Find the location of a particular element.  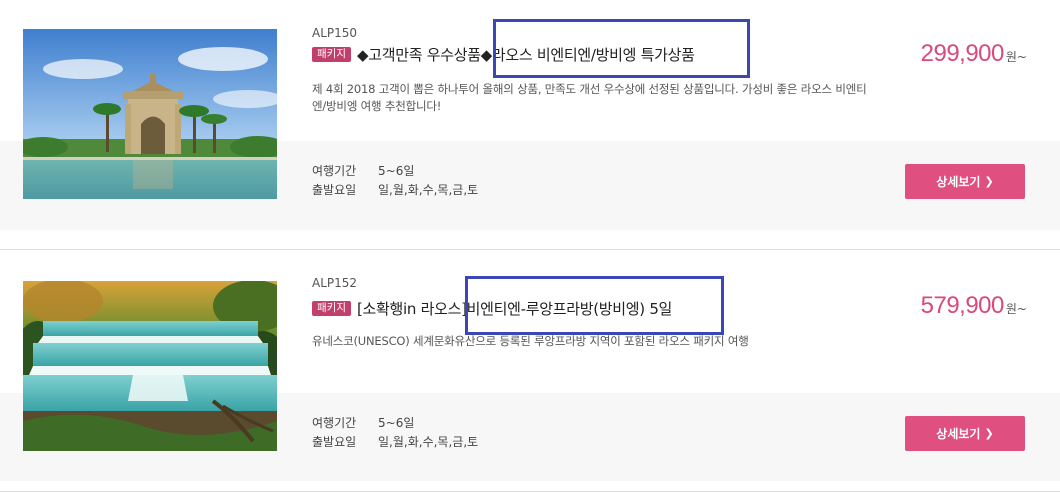

product-code: ALP150 is located at coordinates (335, 33).